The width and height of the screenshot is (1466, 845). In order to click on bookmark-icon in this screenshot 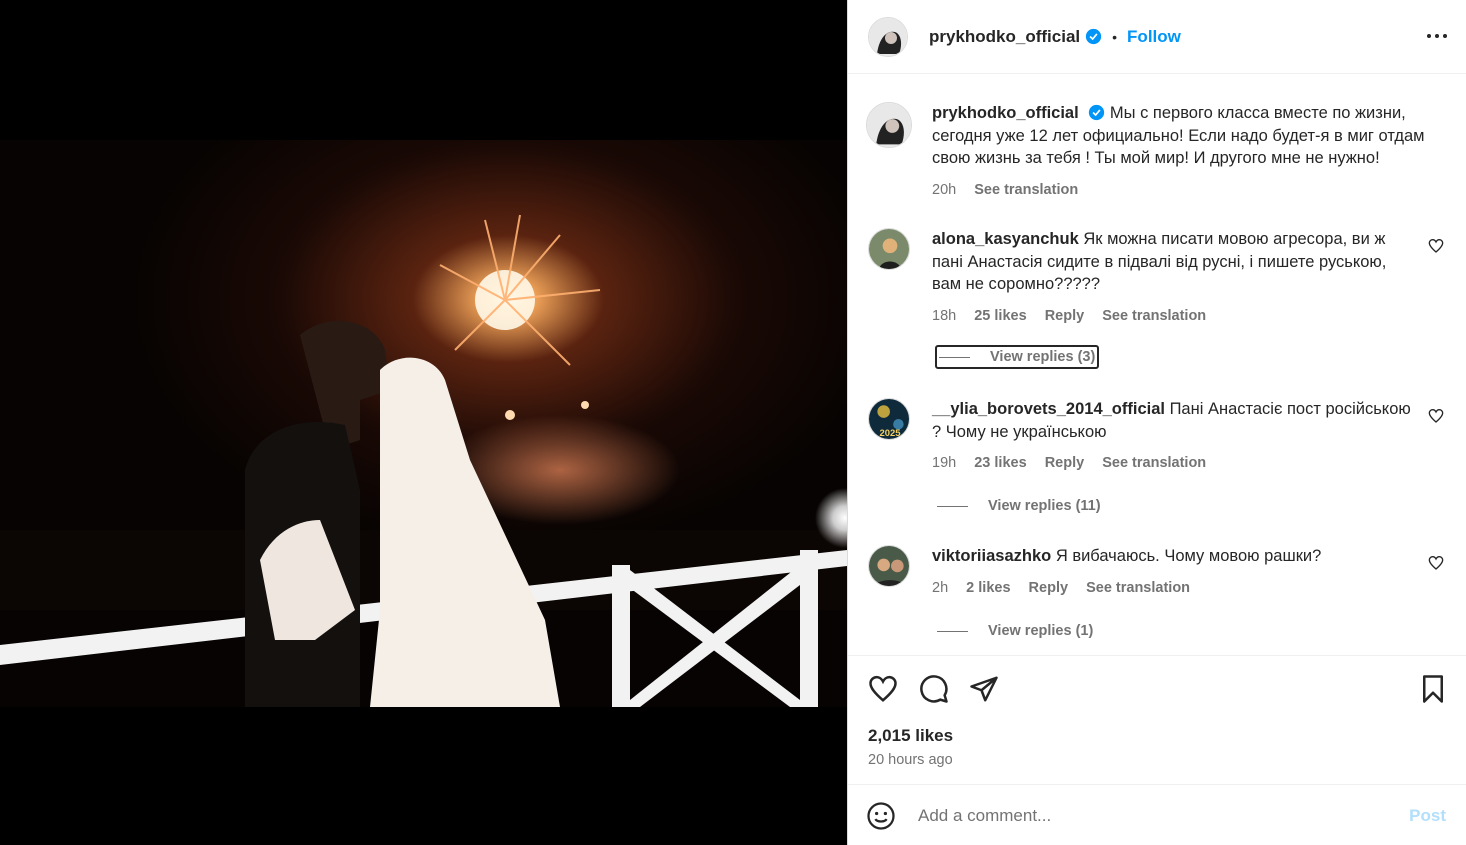, I will do `click(1433, 689)`.